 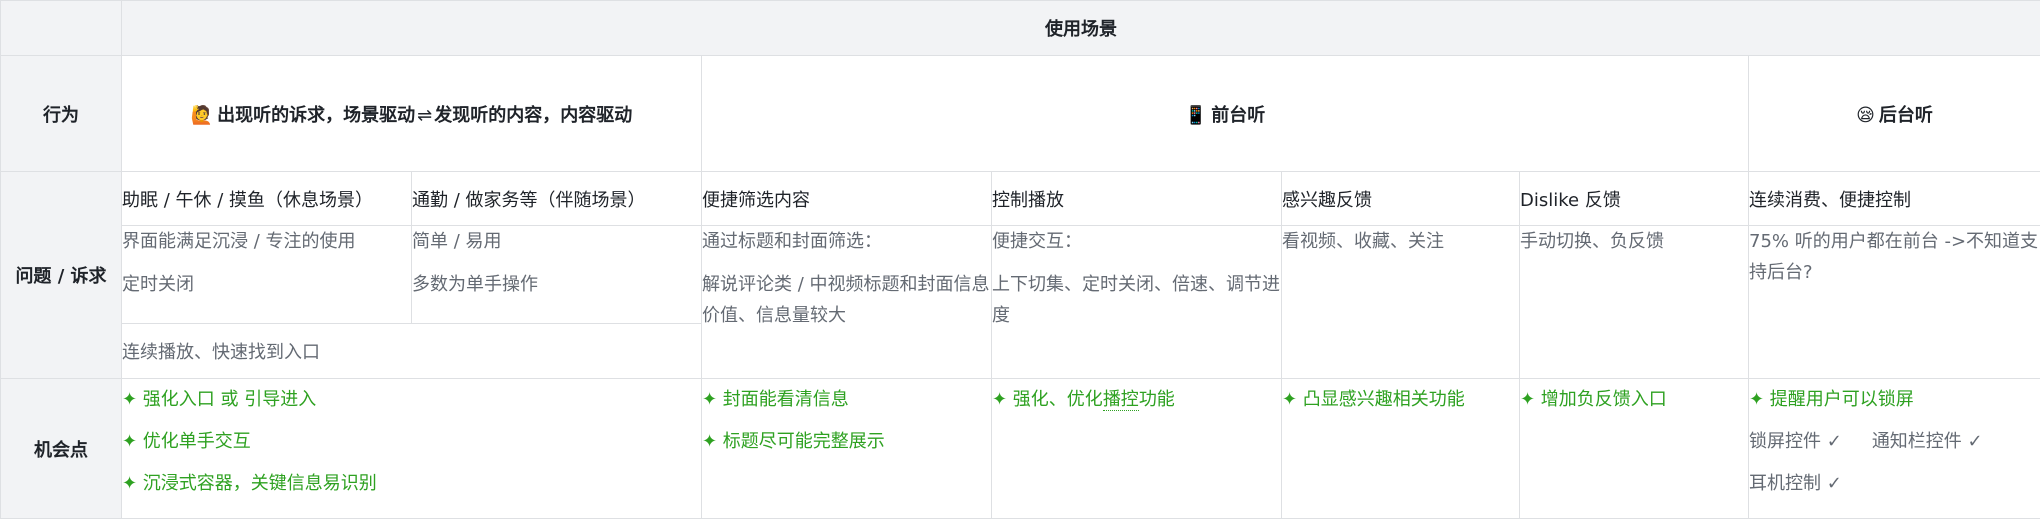 What do you see at coordinates (266, 241) in the screenshot?
I see `issue-rest-line-1: 界面能满足沉浸 / 专注的使用` at bounding box center [266, 241].